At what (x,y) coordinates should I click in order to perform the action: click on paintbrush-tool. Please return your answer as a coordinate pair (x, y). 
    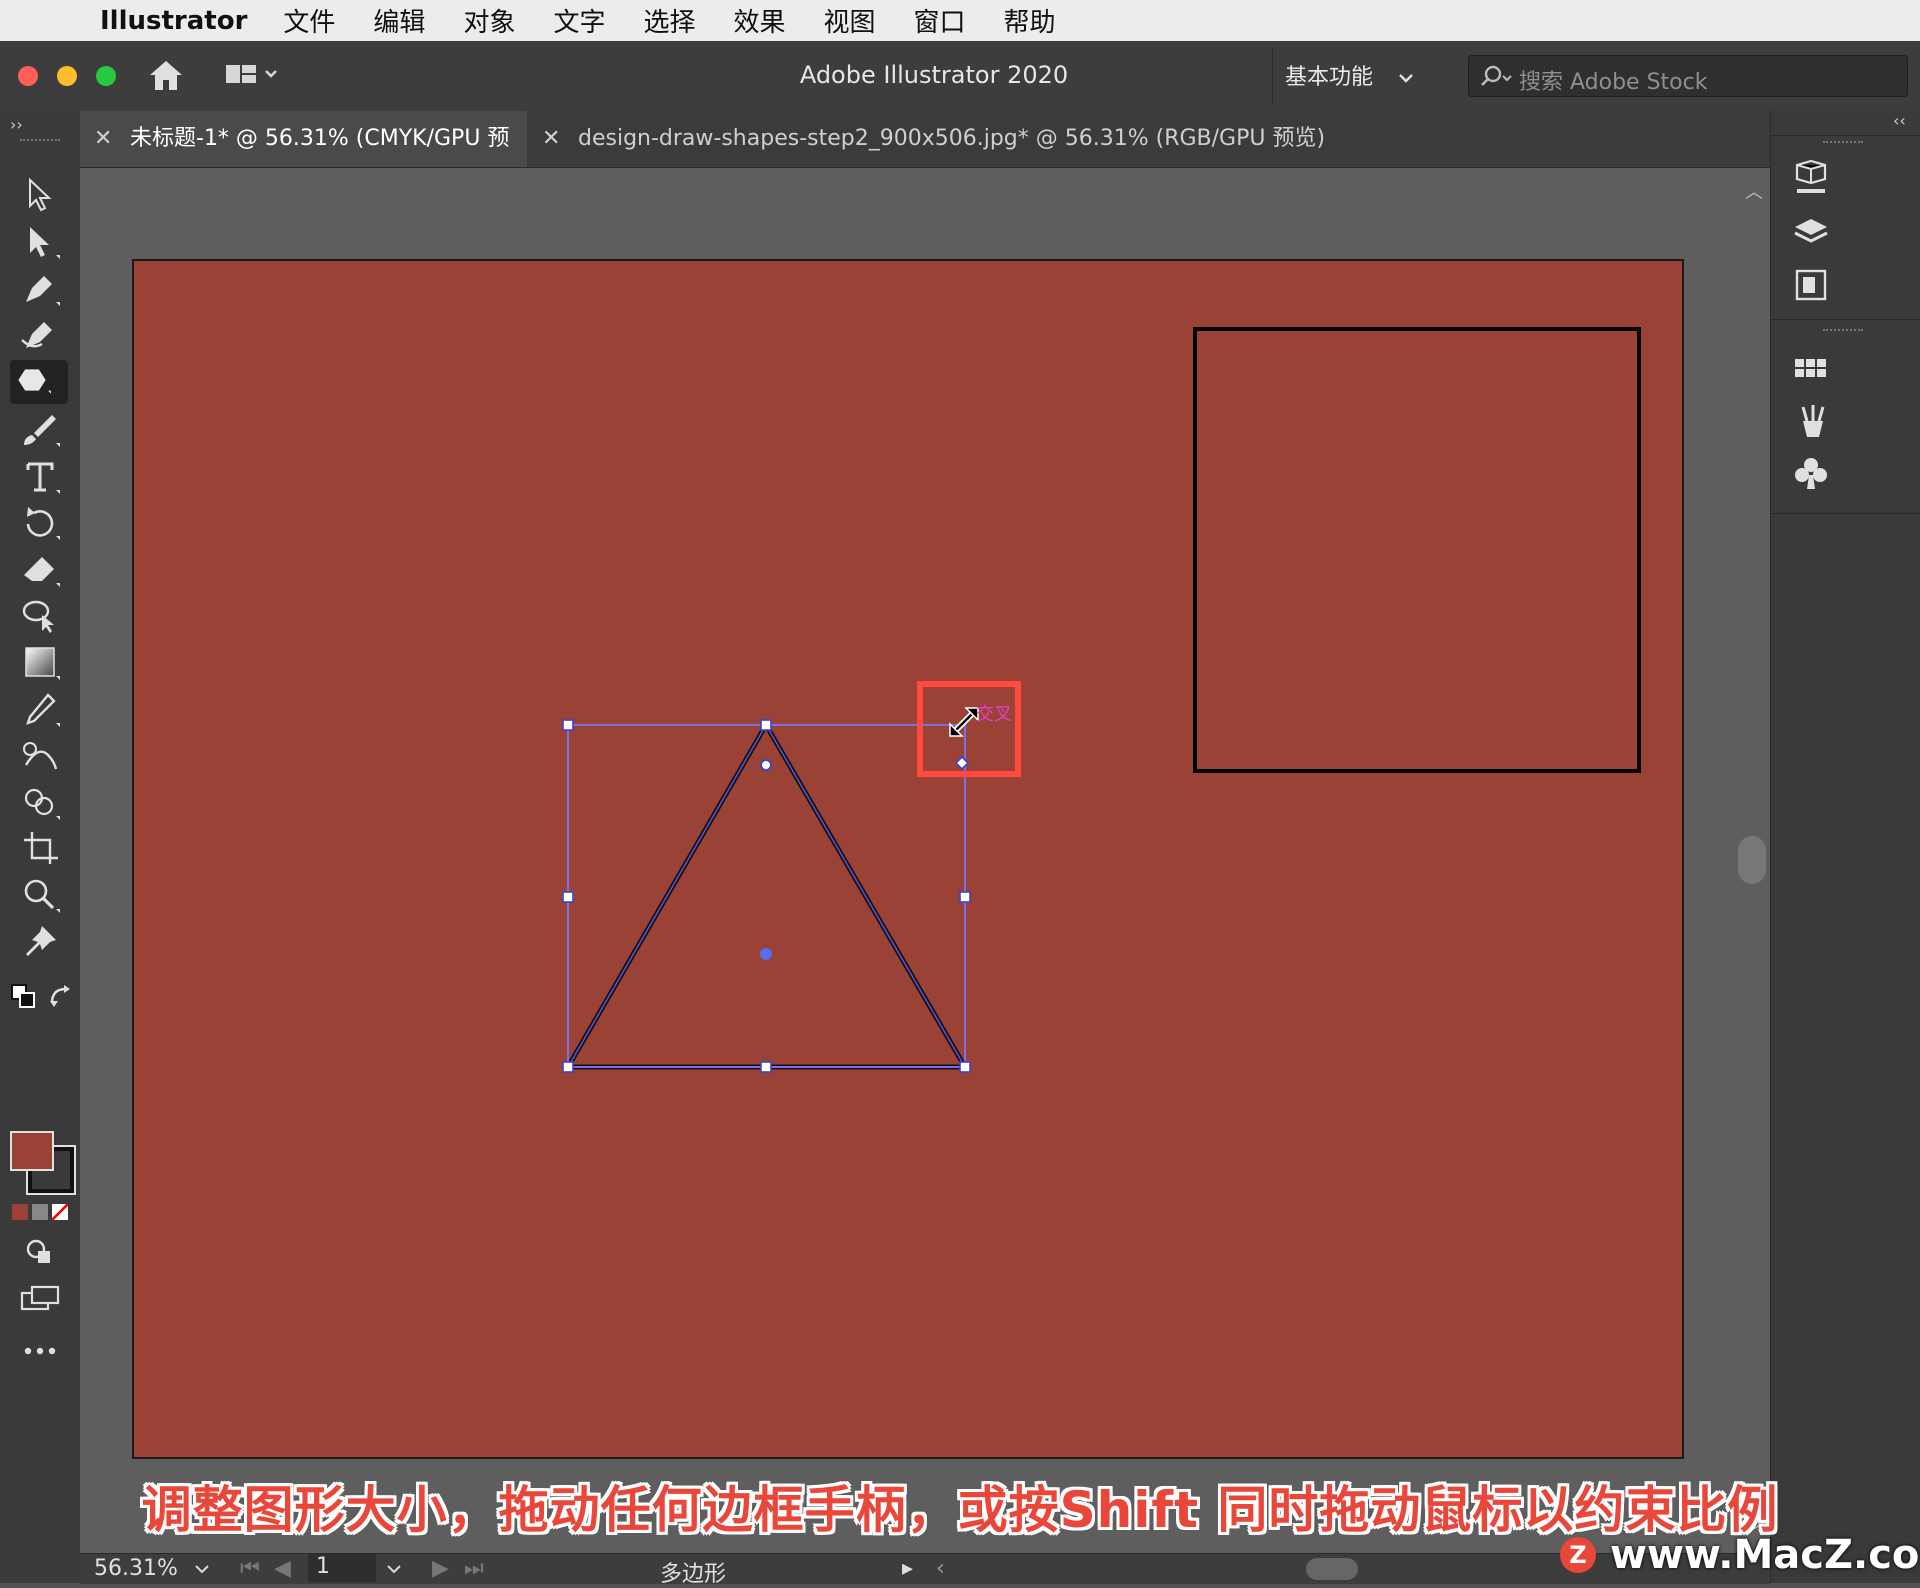
    Looking at the image, I should click on (40, 429).